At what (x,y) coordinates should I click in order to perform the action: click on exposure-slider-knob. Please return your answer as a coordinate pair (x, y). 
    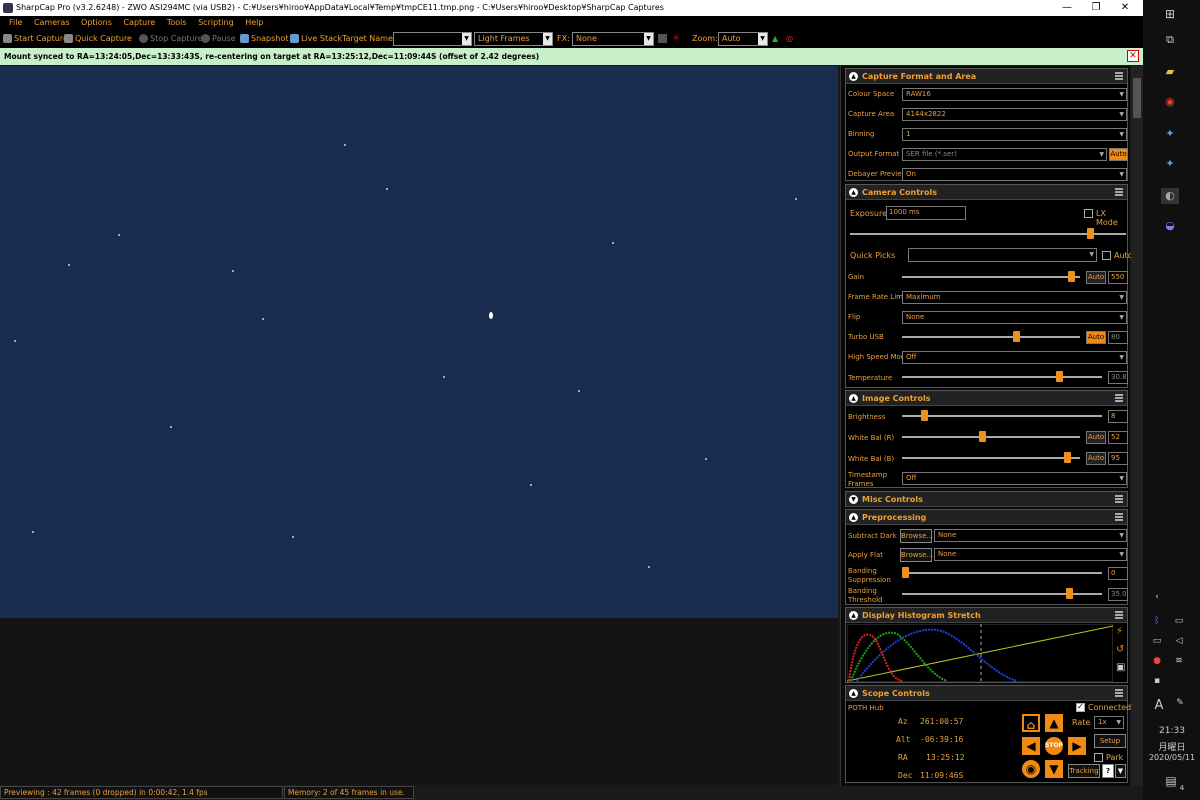
    Looking at the image, I should click on (1090, 233).